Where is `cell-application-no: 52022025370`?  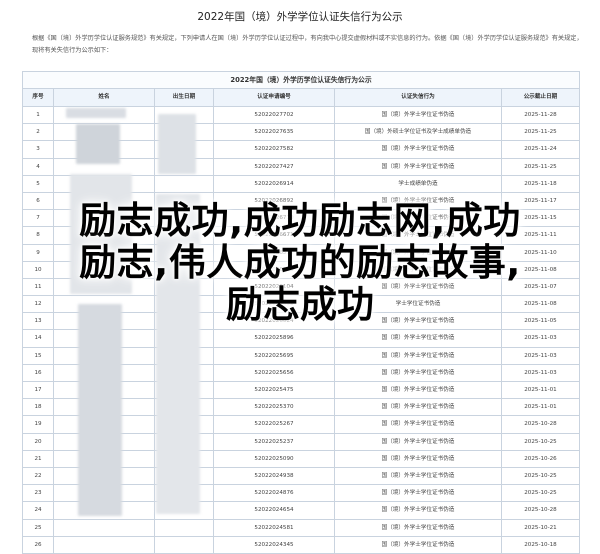
cell-application-no: 52022025370 is located at coordinates (274, 407).